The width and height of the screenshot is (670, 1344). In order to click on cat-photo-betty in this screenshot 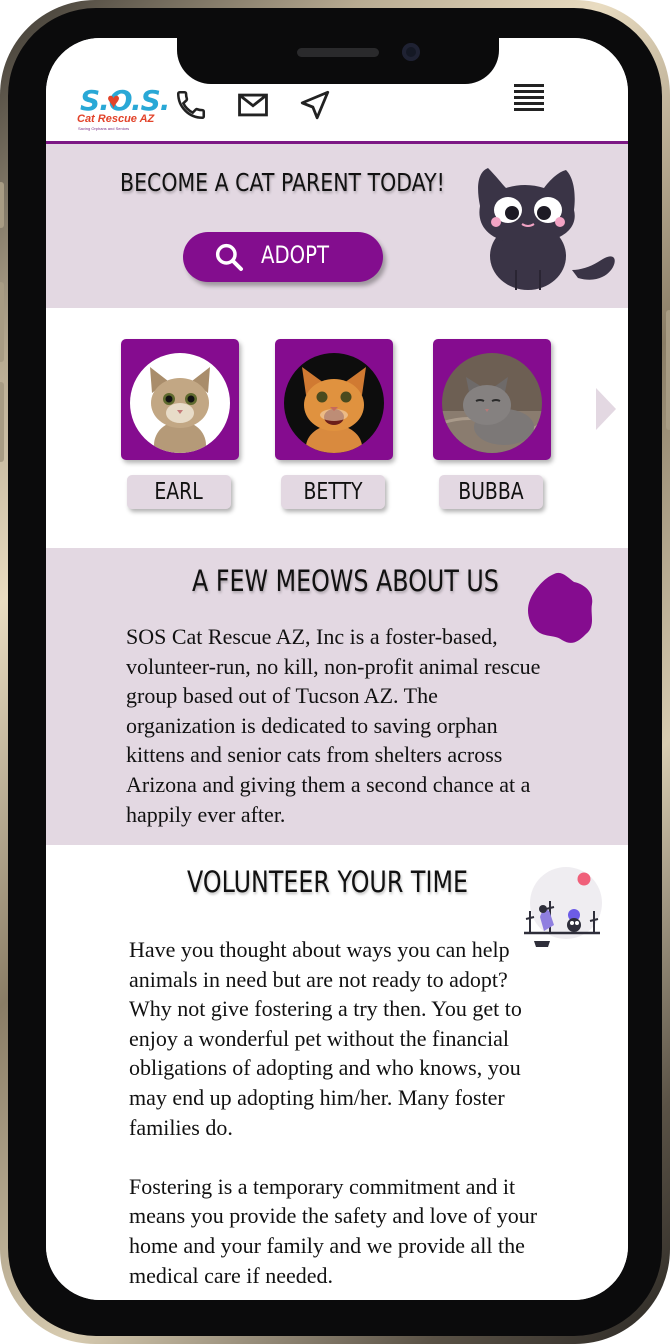, I will do `click(334, 403)`.